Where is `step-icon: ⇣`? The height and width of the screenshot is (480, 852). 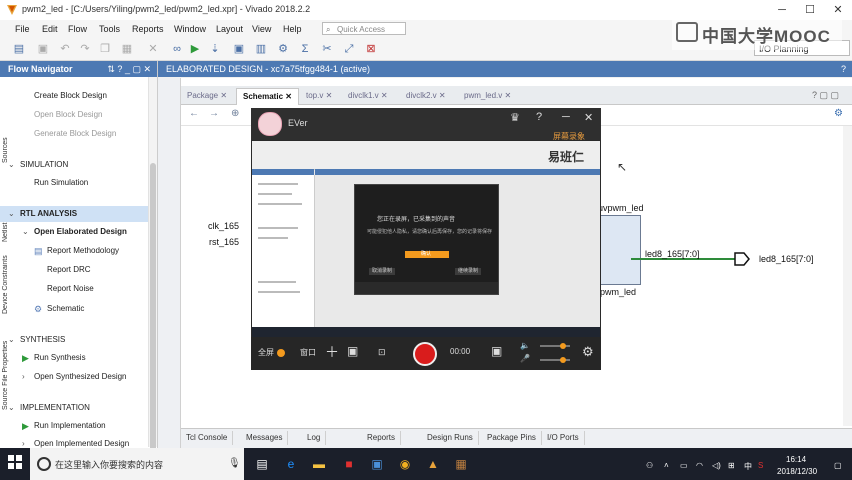 step-icon: ⇣ is located at coordinates (215, 49).